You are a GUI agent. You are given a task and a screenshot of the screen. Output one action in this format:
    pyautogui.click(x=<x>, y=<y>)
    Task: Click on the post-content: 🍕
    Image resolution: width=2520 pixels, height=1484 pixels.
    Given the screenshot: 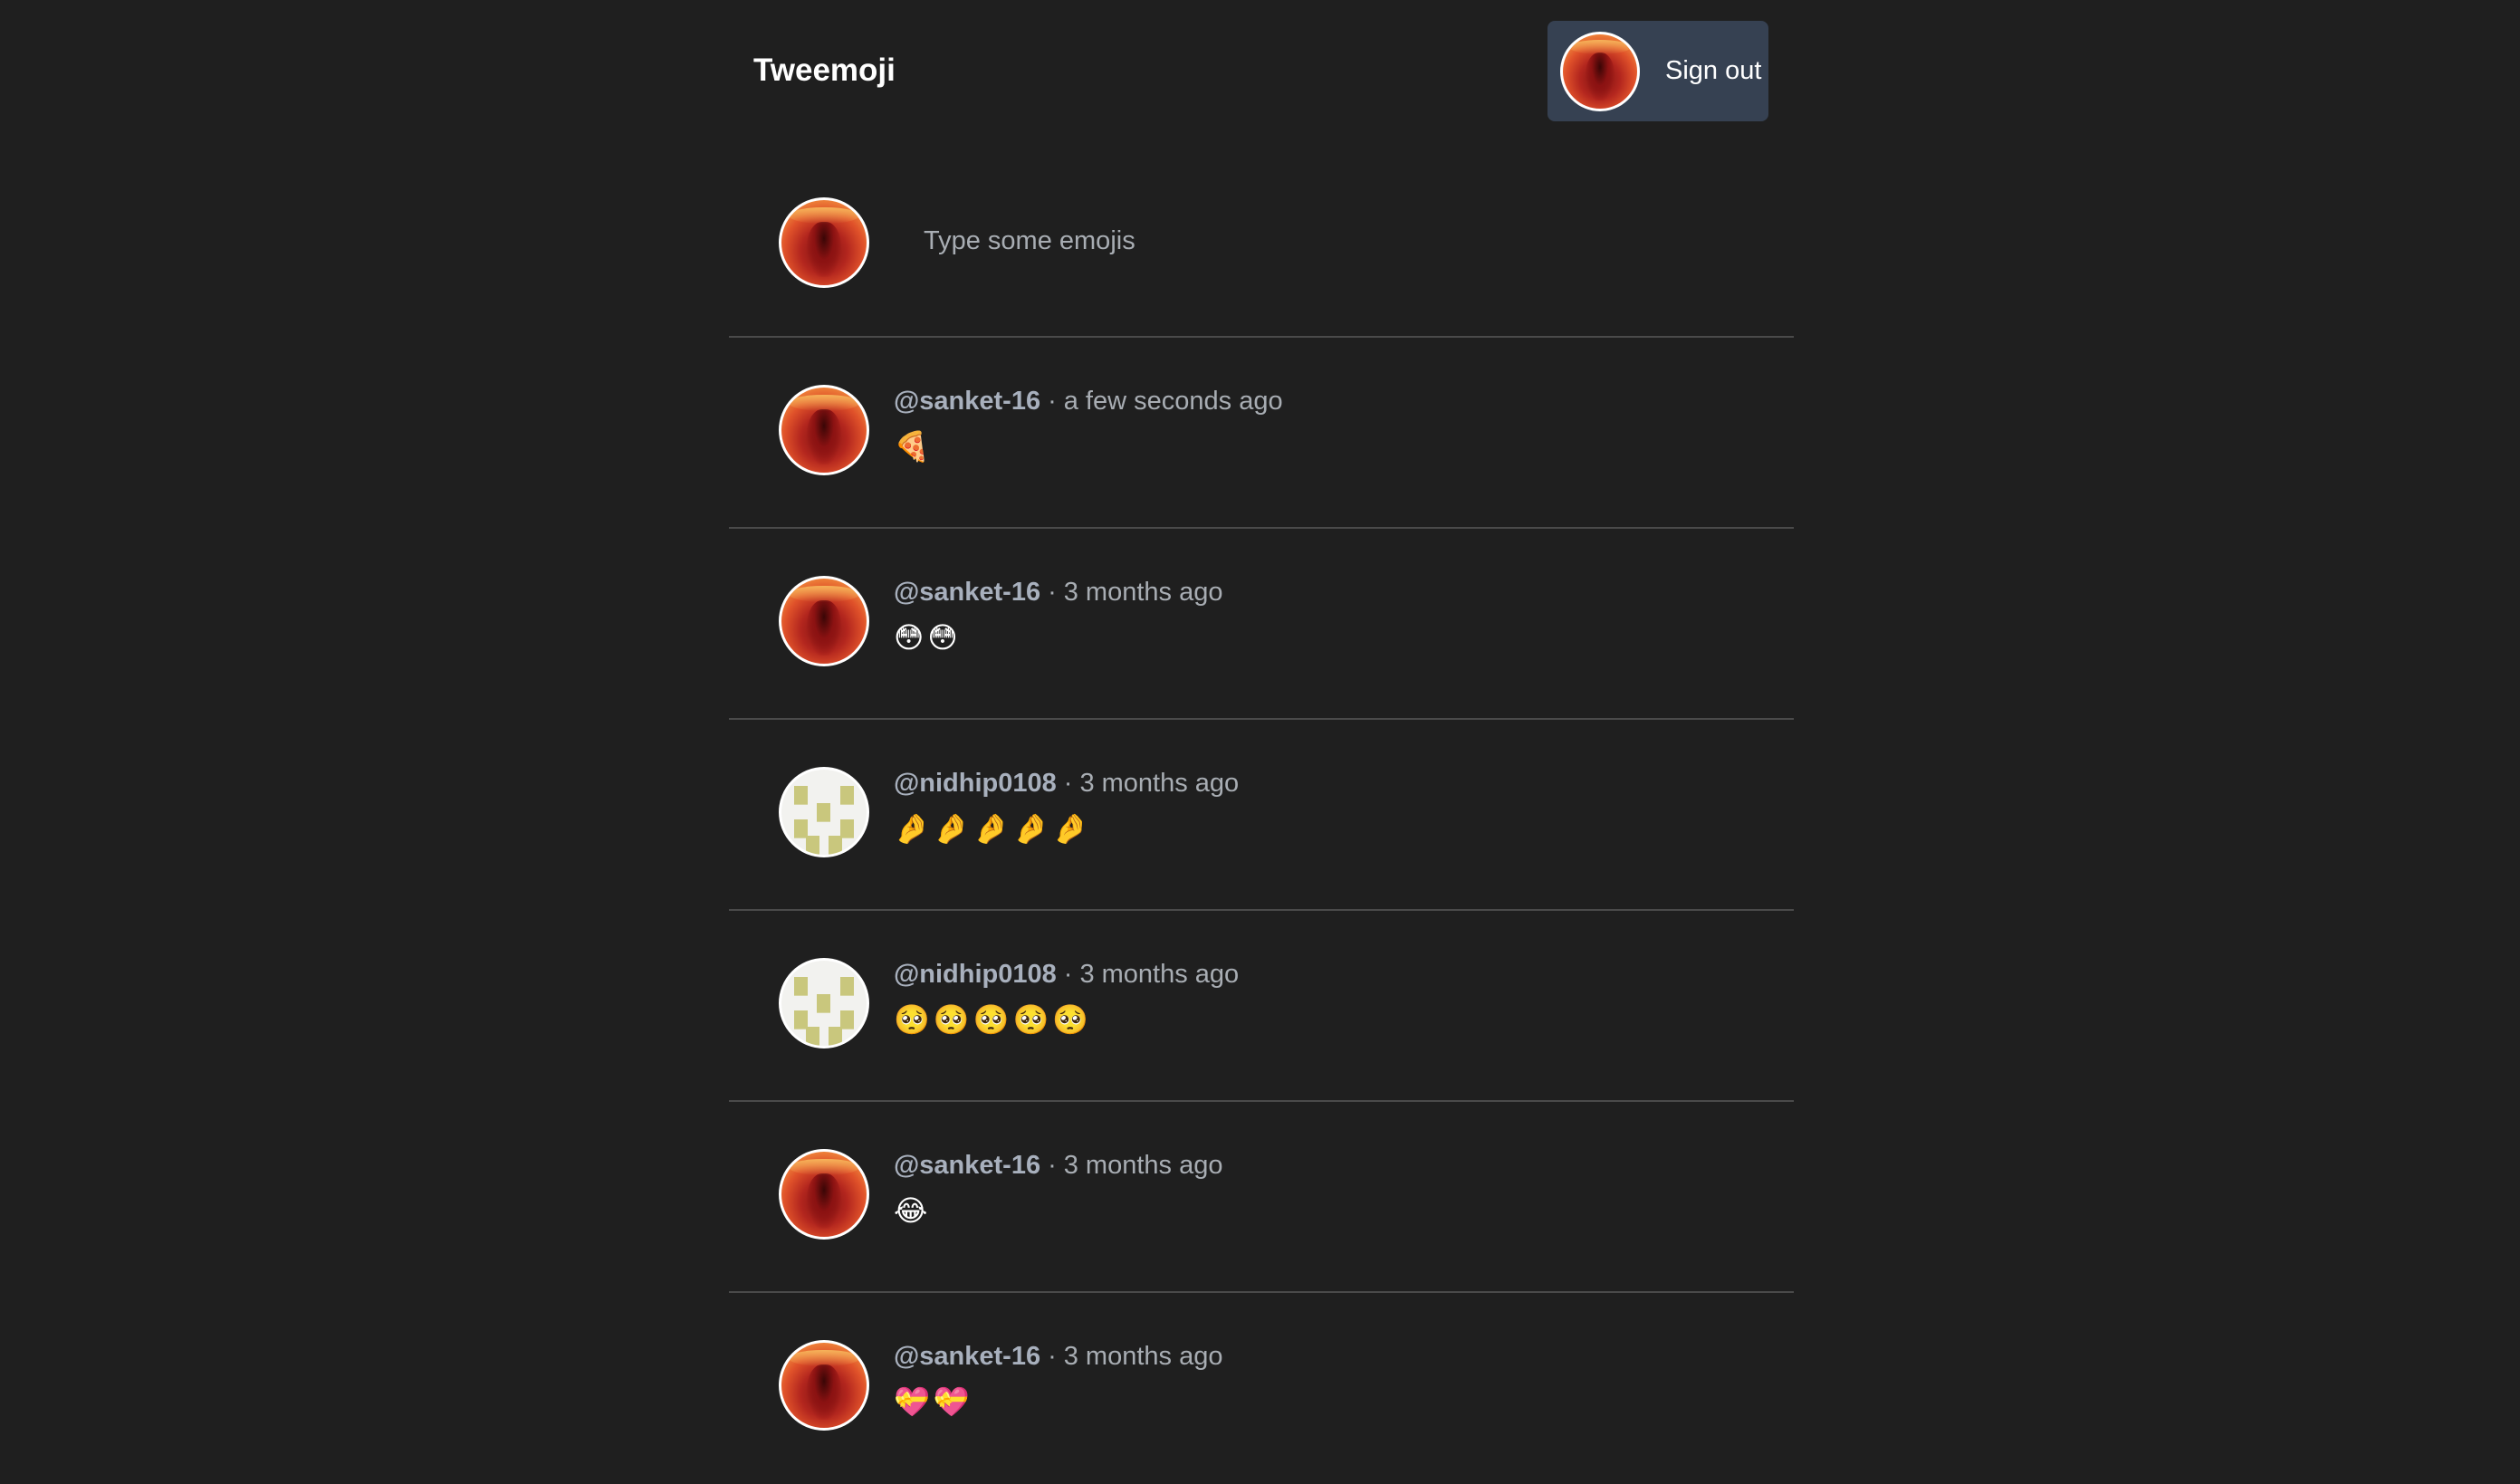 What is the action you would take?
    pyautogui.click(x=914, y=446)
    